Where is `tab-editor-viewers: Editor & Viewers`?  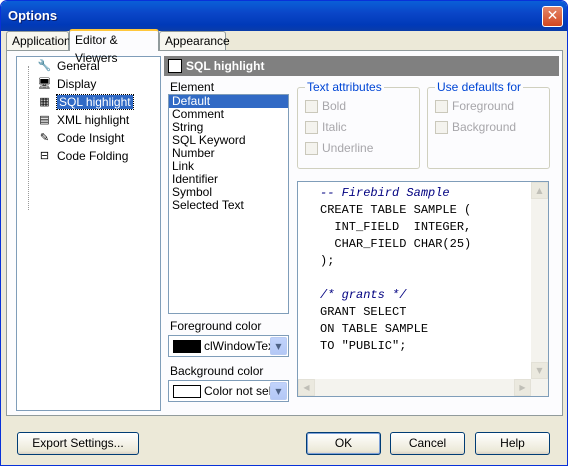 tab-editor-viewers: Editor & Viewers is located at coordinates (114, 47).